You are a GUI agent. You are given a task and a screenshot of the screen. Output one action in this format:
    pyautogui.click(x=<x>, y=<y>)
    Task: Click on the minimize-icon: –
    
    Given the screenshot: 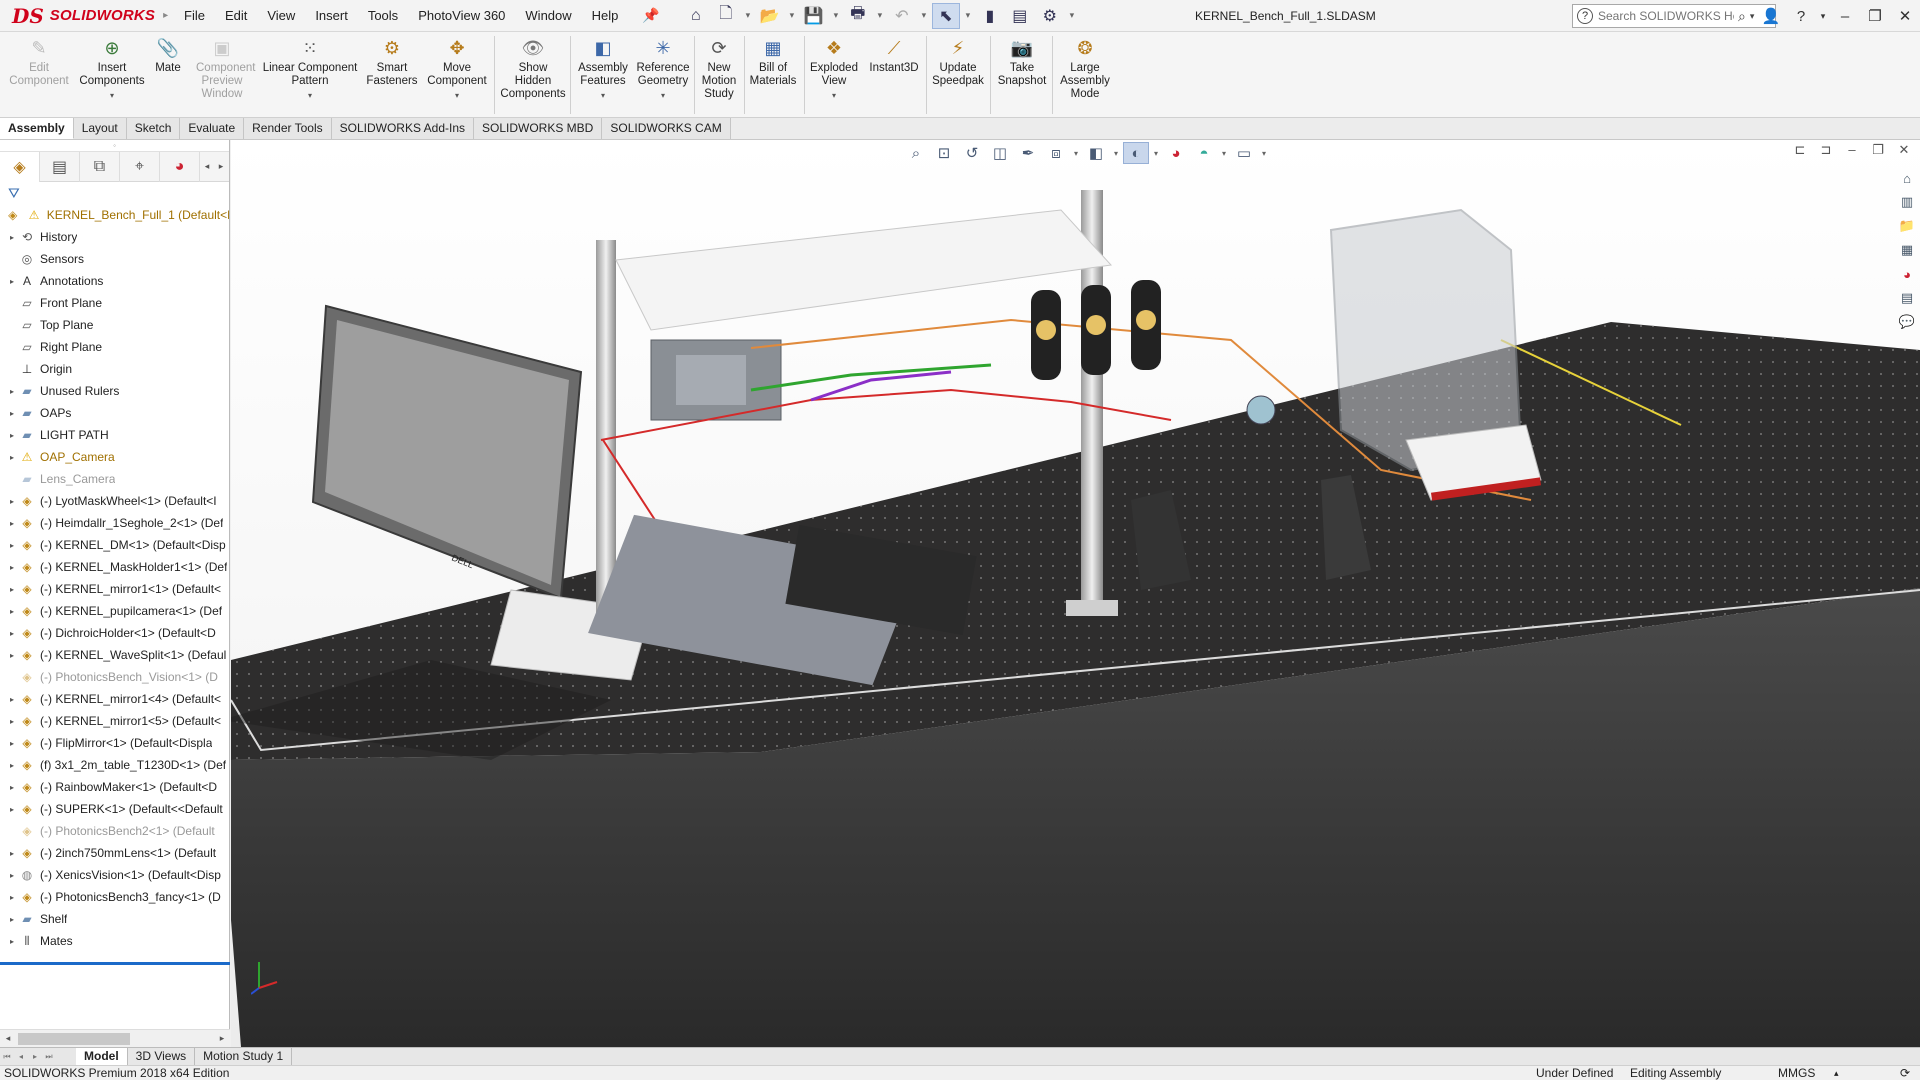 What is the action you would take?
    pyautogui.click(x=1845, y=16)
    